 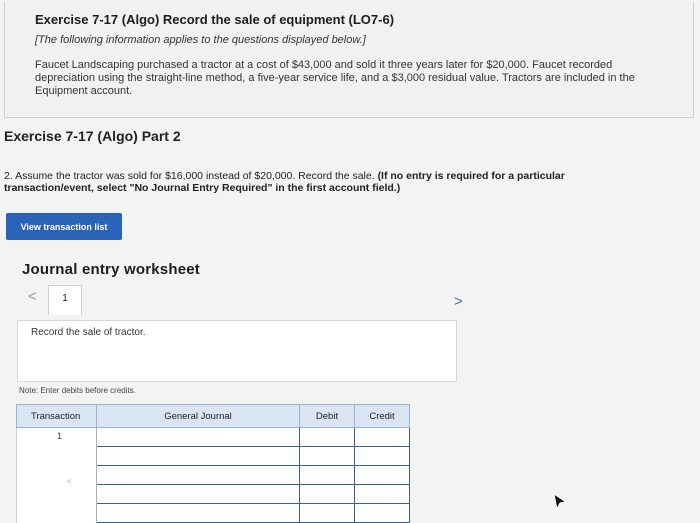 What do you see at coordinates (560, 504) in the screenshot?
I see `mouse-pointer-icon` at bounding box center [560, 504].